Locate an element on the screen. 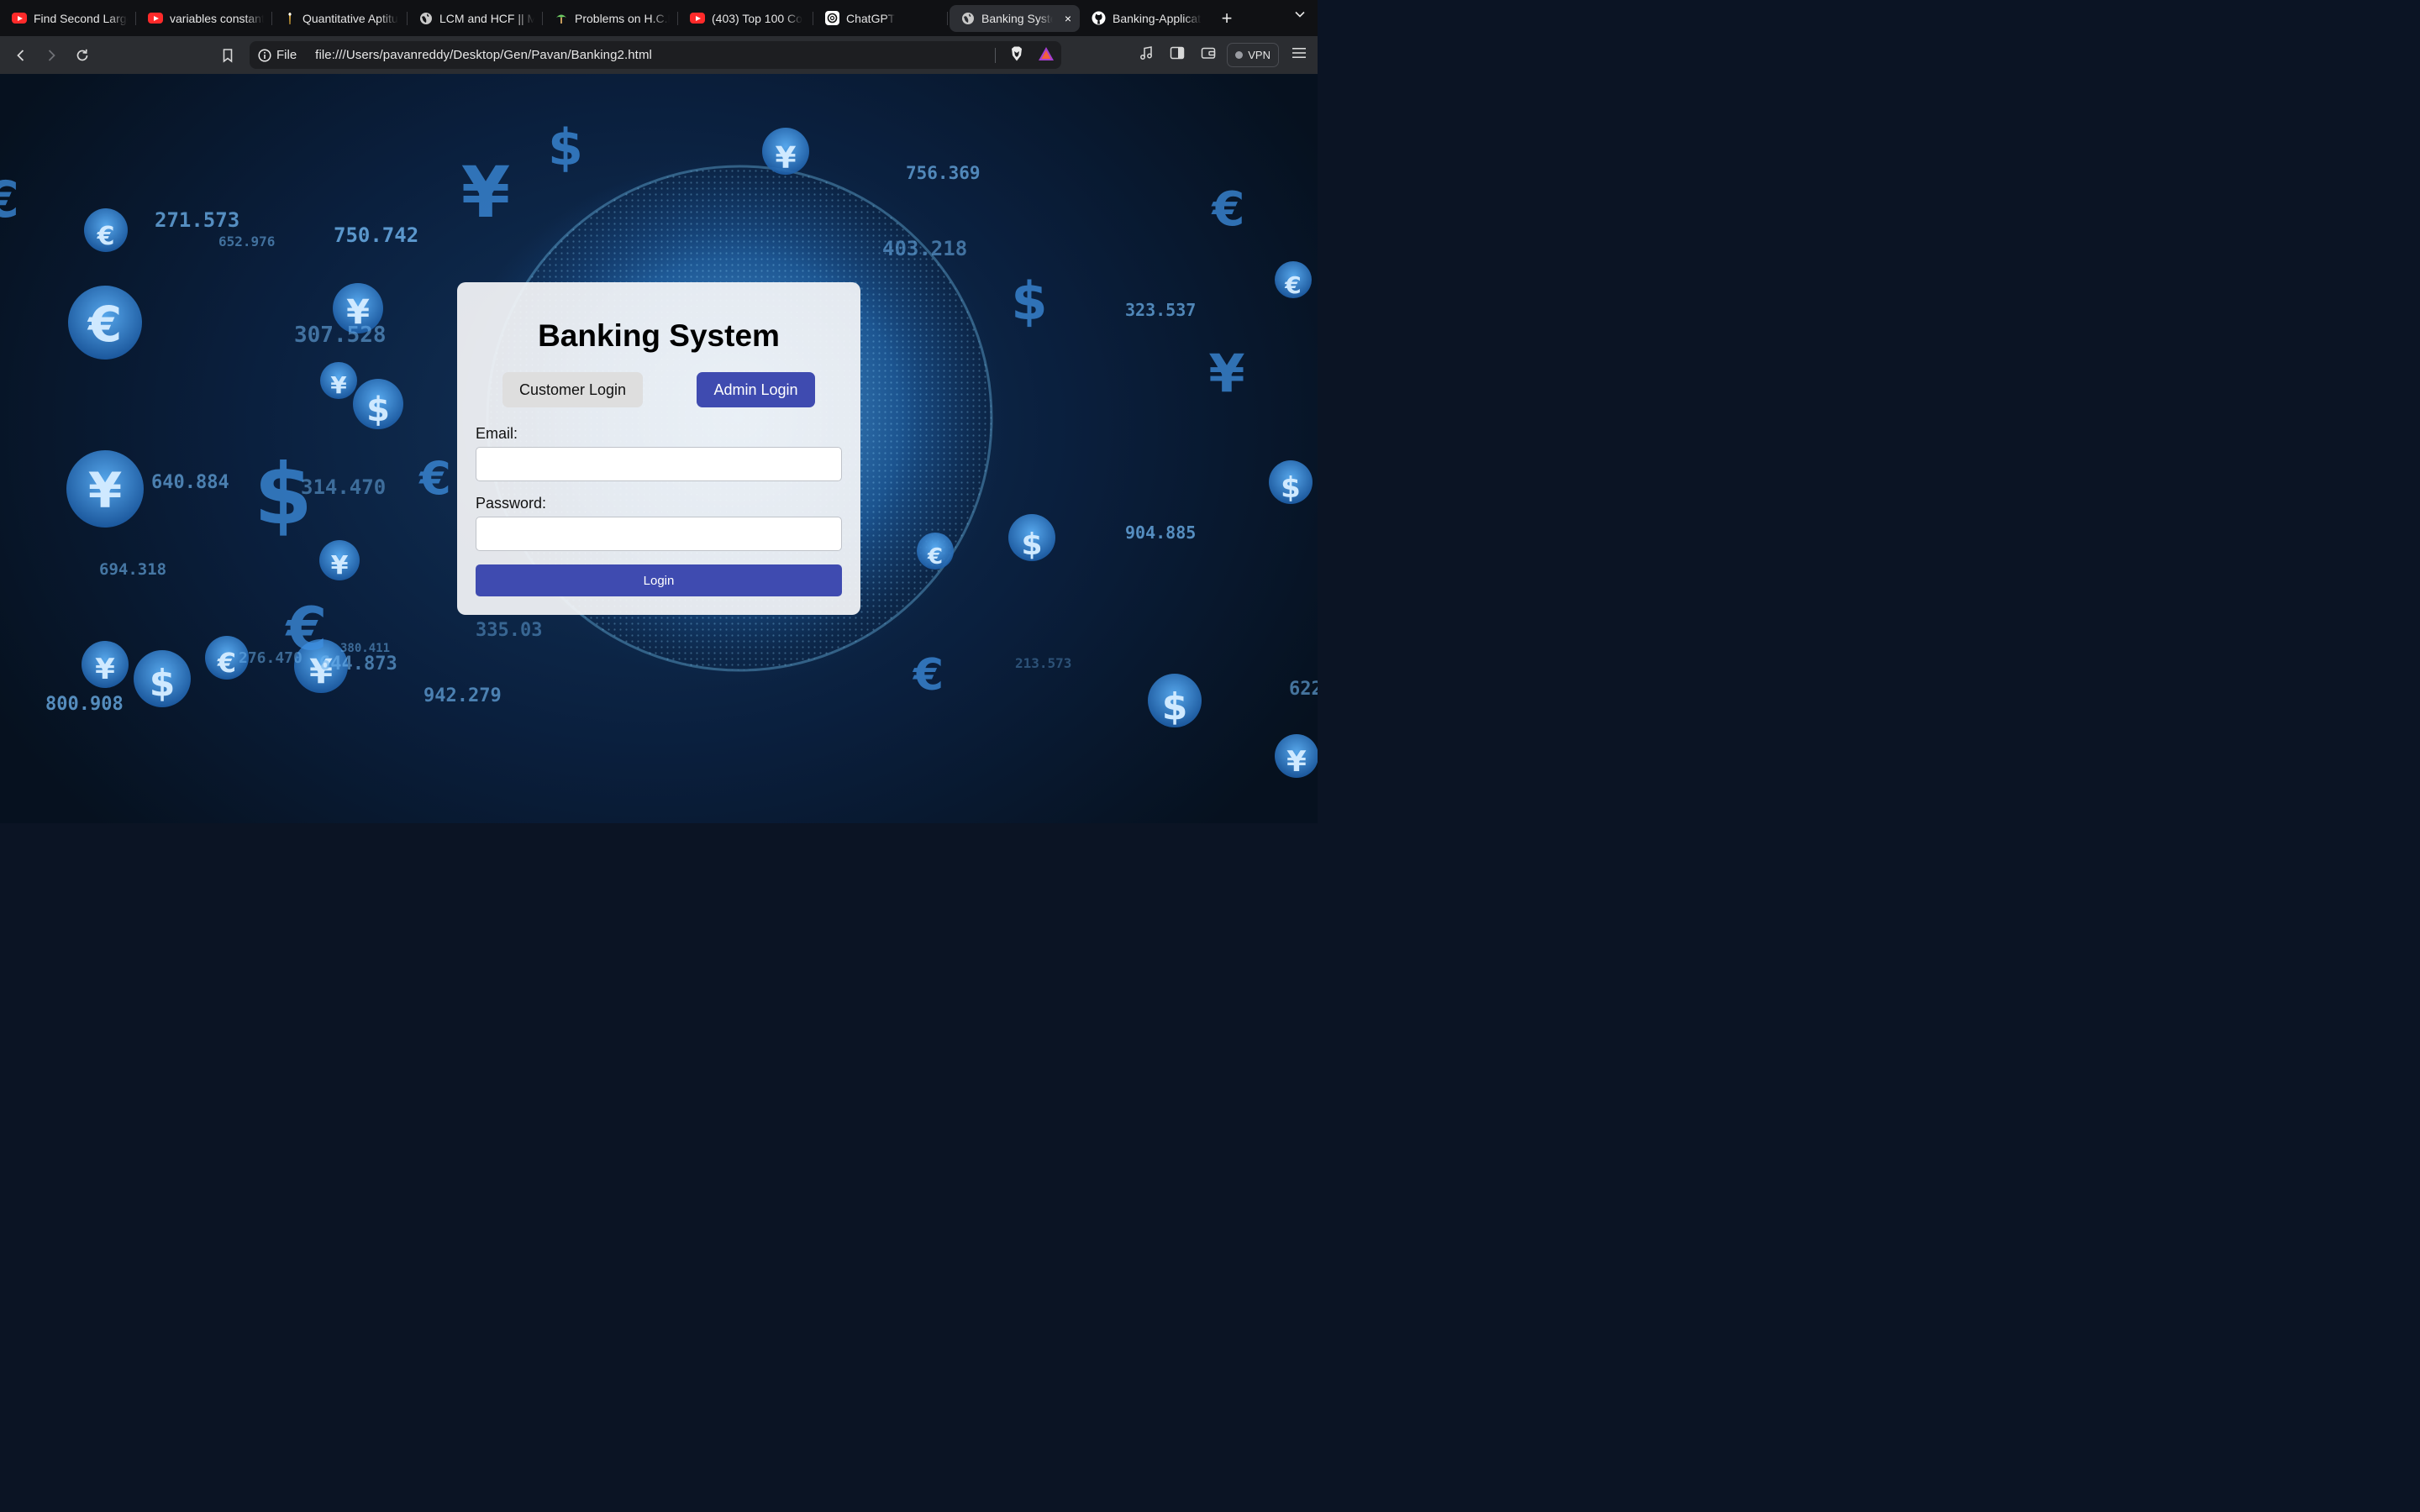  vpn-button: VPN is located at coordinates (1253, 55).